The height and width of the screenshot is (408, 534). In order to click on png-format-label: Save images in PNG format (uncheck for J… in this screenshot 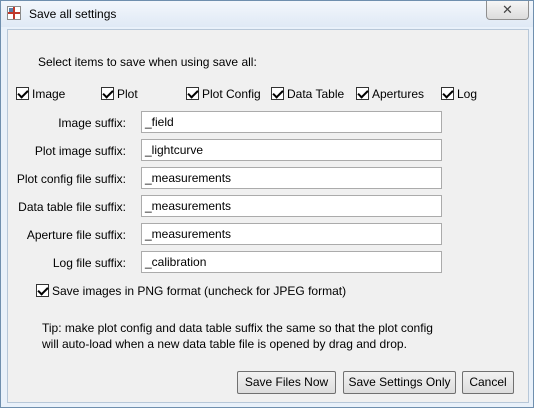, I will do `click(199, 291)`.